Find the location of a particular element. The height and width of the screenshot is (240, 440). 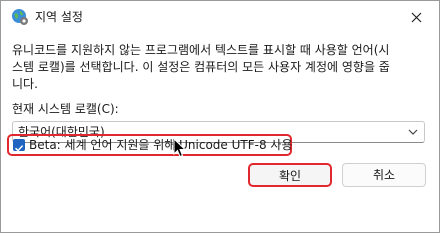

mouse-pointer-icon is located at coordinates (180, 148).